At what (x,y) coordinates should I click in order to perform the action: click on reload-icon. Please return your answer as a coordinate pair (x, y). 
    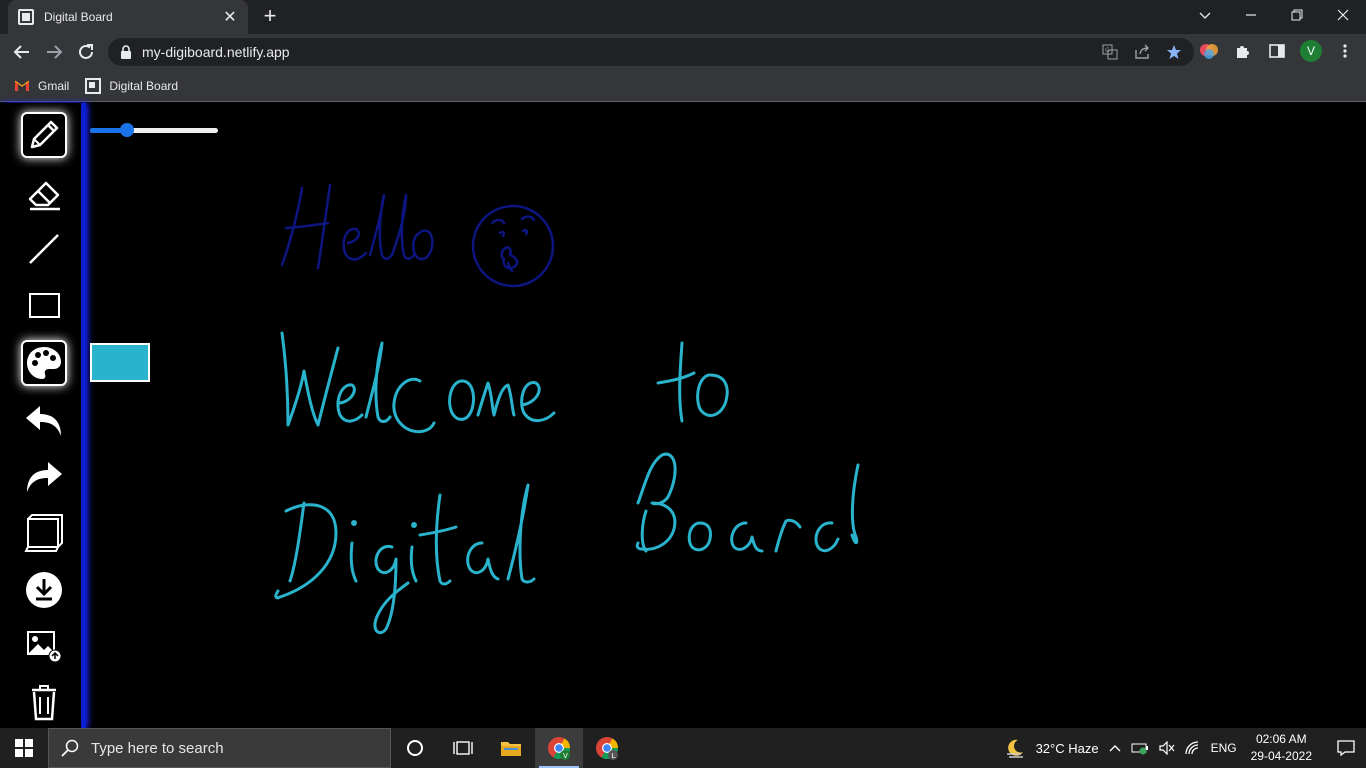
    Looking at the image, I should click on (86, 51).